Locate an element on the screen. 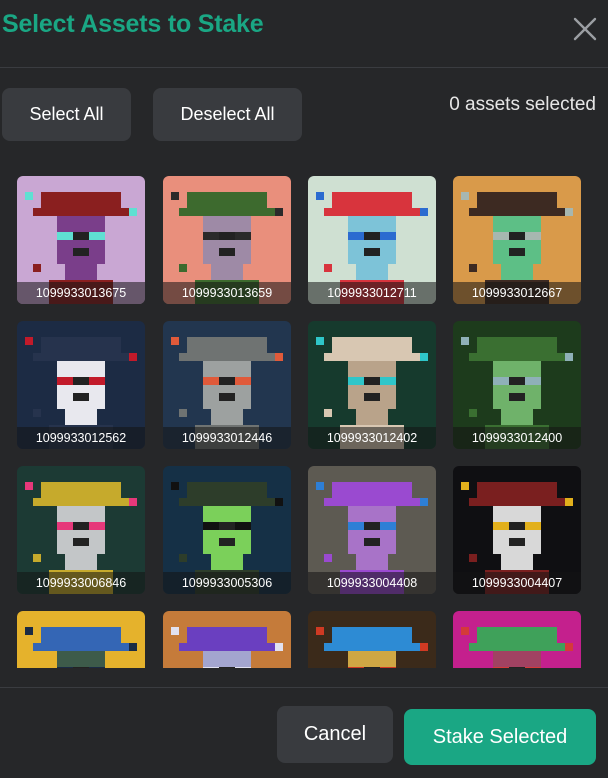 Image resolution: width=608 pixels, height=778 pixels. asset-id-label: 1099933012711 is located at coordinates (372, 293).